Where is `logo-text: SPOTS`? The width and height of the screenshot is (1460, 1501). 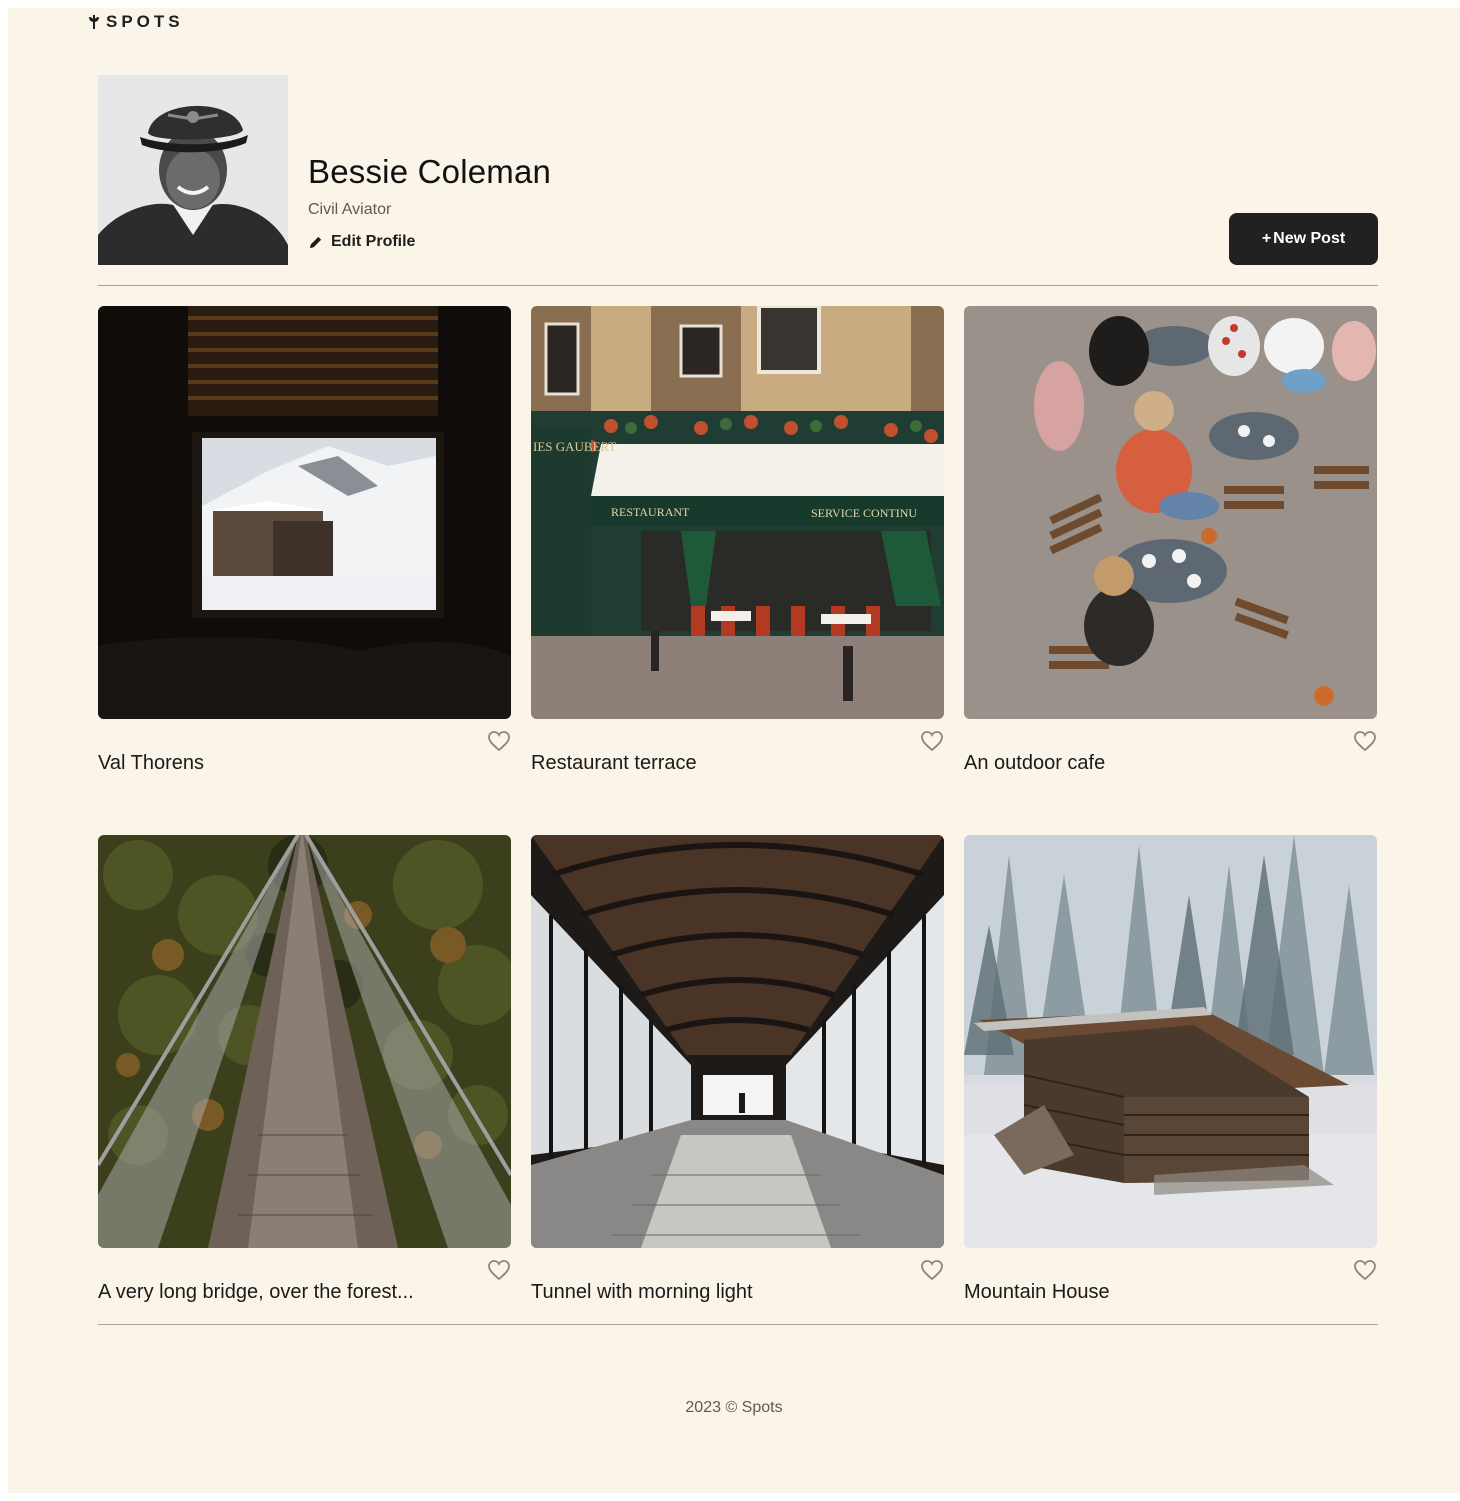
logo-text: SPOTS is located at coordinates (145, 21).